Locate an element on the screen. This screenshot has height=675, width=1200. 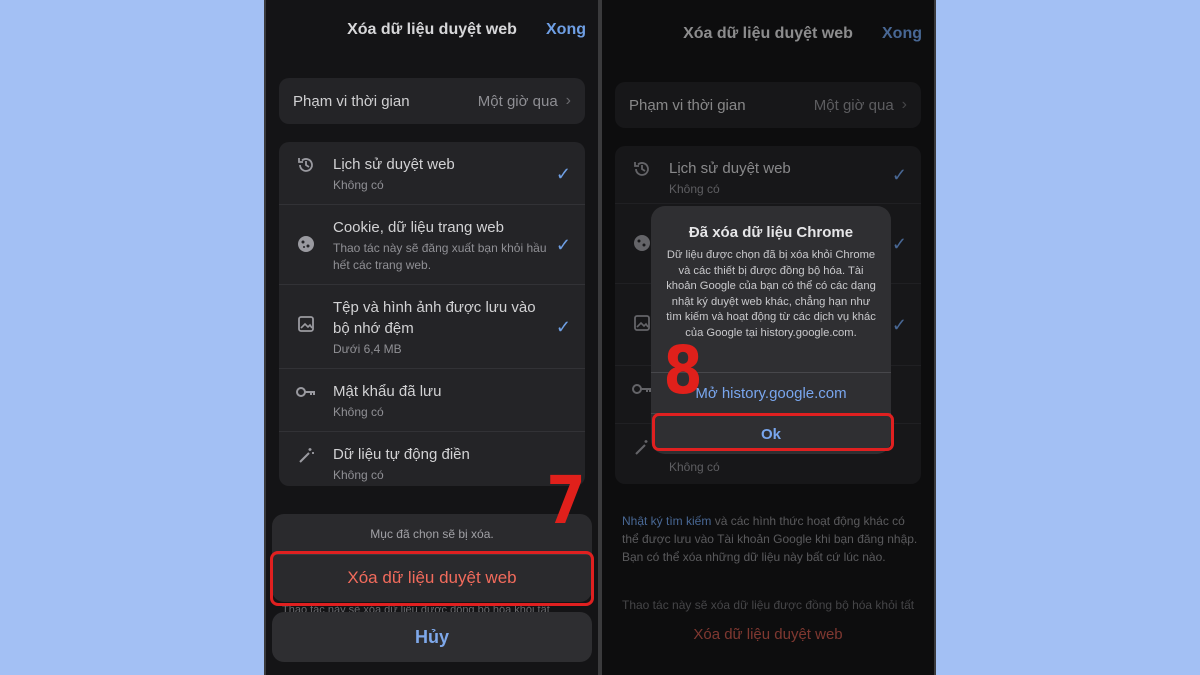
item-title: Mật khẩu đã lưu is located at coordinates (387, 391).